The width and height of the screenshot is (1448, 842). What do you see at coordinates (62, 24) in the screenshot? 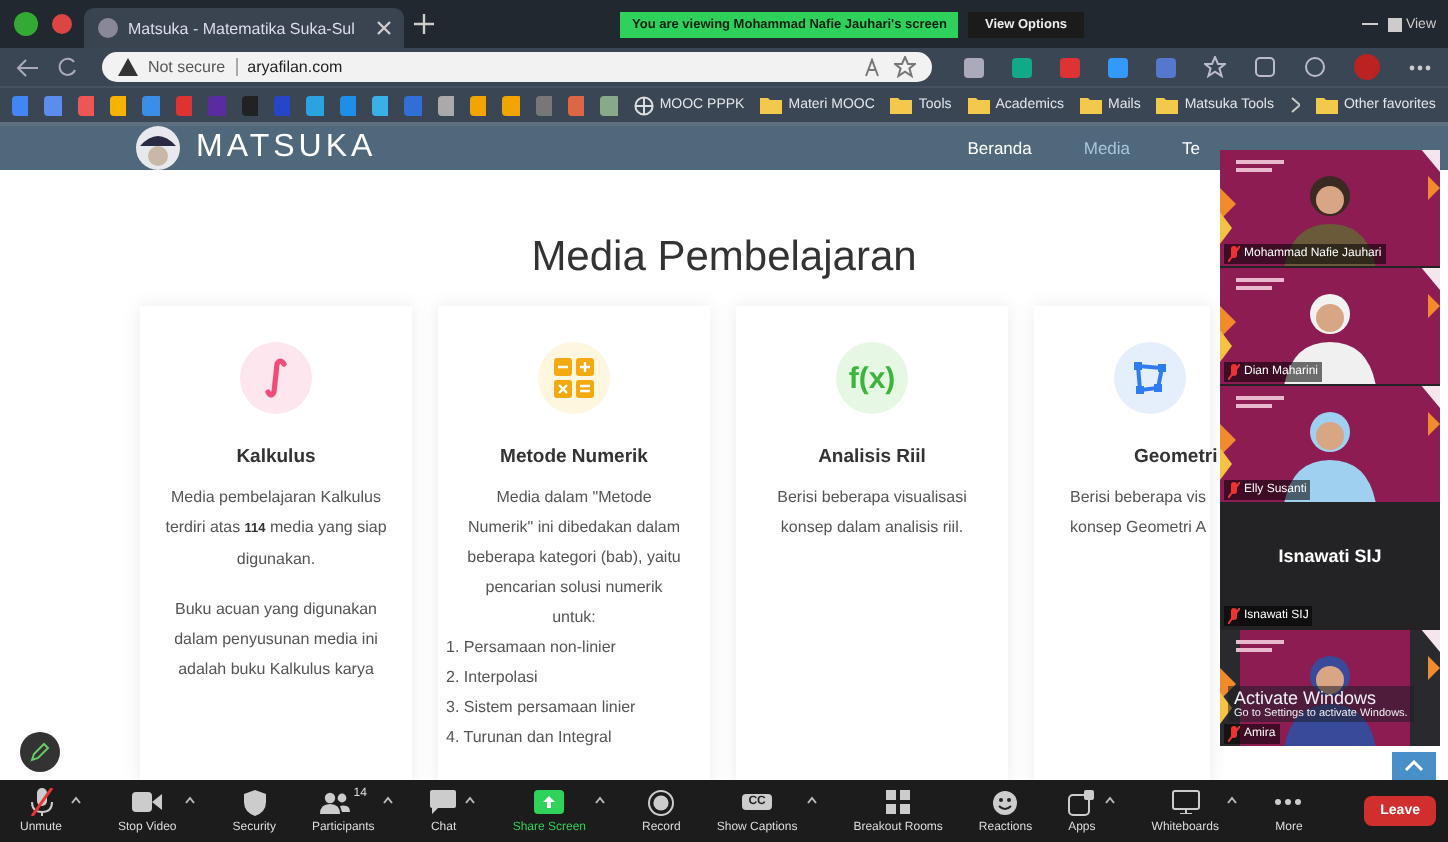
I see `profile-icon` at bounding box center [62, 24].